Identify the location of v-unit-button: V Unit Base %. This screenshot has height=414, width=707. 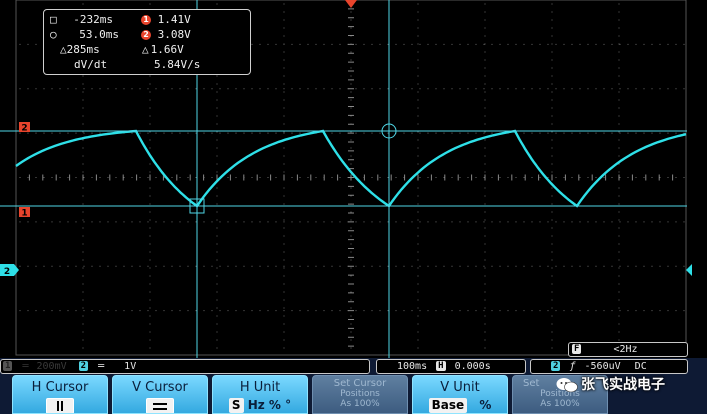
(460, 394).